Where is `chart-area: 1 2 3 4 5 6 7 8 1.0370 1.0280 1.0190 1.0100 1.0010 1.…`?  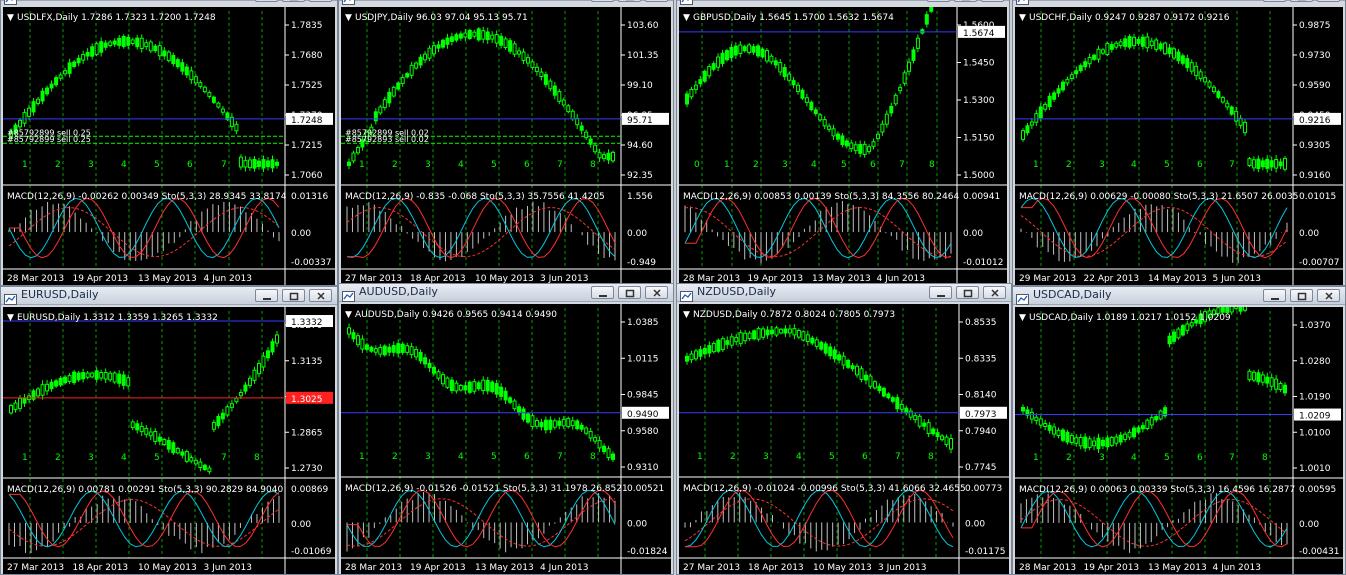
chart-area: 1 2 3 4 5 6 7 8 1.0370 1.0280 1.0190 1.0100 1.0010 1.… is located at coordinates (1179, 440).